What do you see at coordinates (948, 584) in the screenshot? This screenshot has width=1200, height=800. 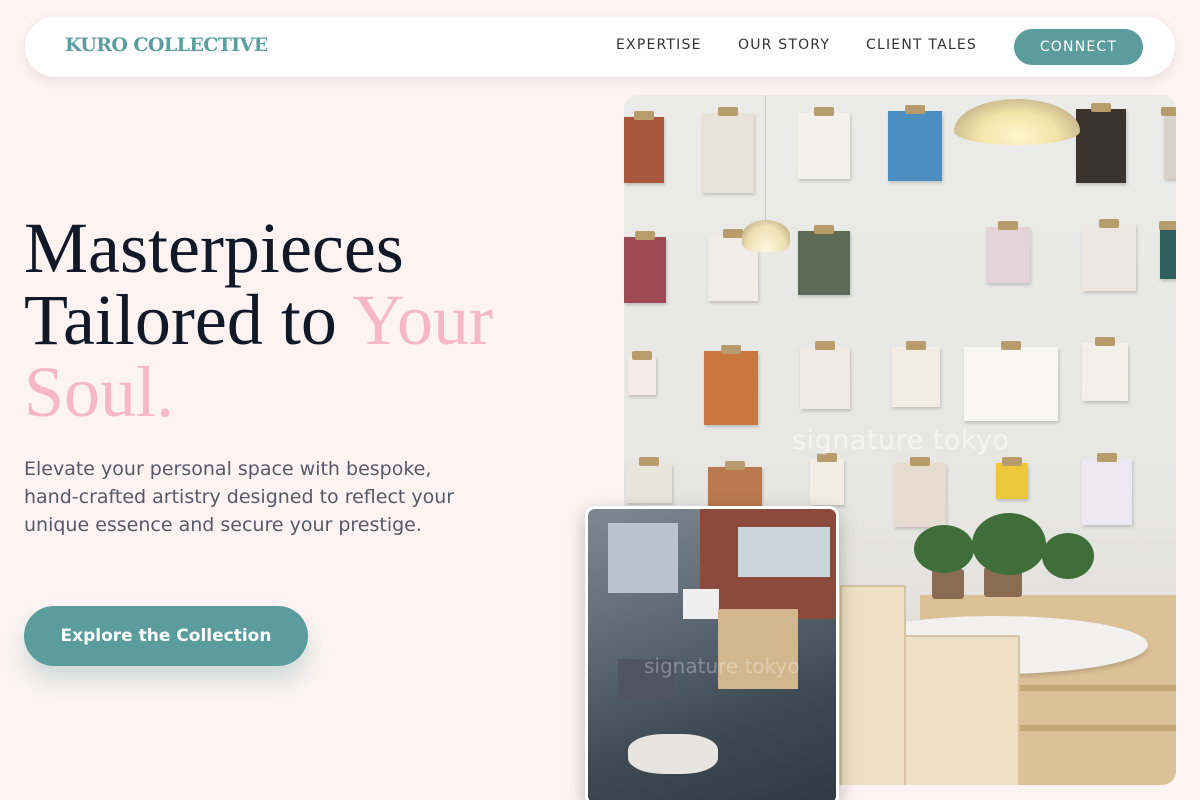 I see `plant-pot` at bounding box center [948, 584].